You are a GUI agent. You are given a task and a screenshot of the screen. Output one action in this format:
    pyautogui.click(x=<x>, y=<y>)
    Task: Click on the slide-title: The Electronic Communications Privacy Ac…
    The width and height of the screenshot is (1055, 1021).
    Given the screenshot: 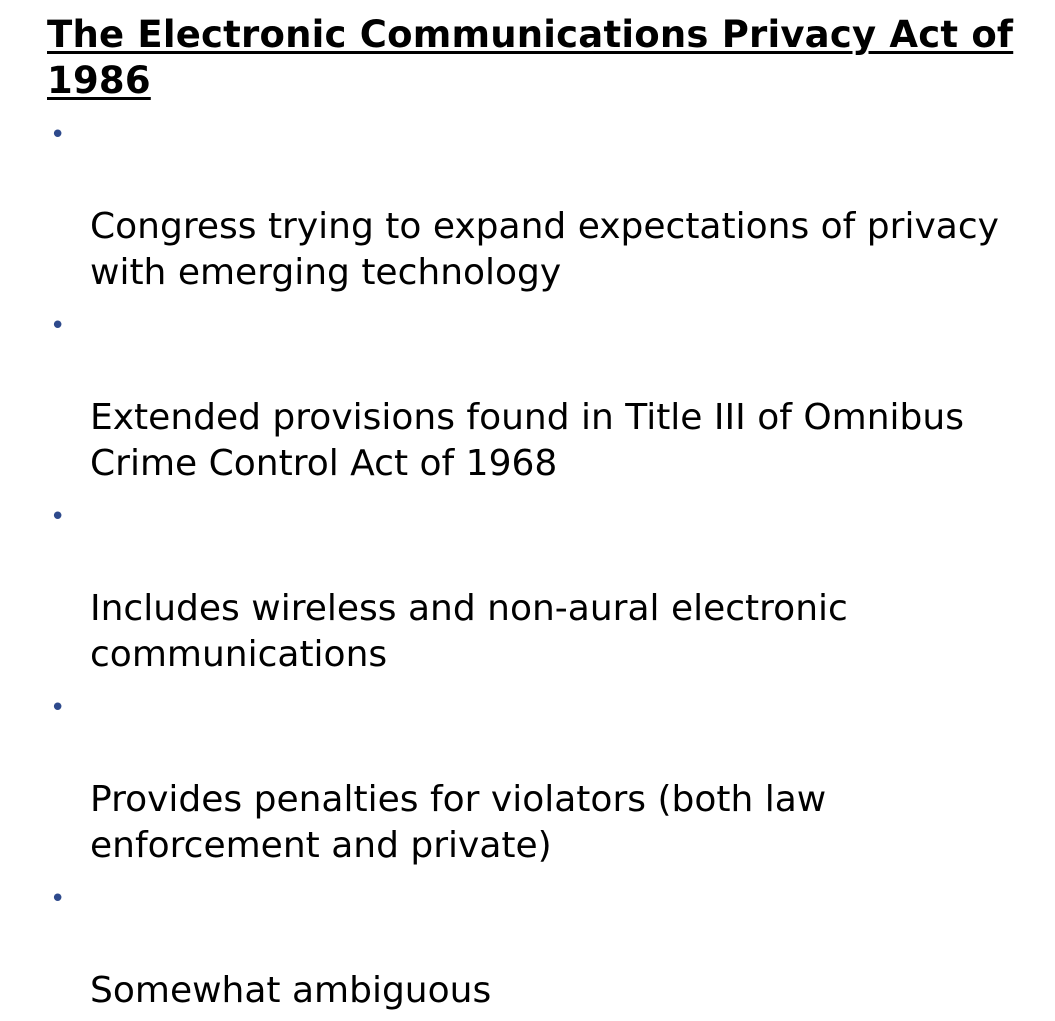 What is the action you would take?
    pyautogui.click(x=530, y=57)
    